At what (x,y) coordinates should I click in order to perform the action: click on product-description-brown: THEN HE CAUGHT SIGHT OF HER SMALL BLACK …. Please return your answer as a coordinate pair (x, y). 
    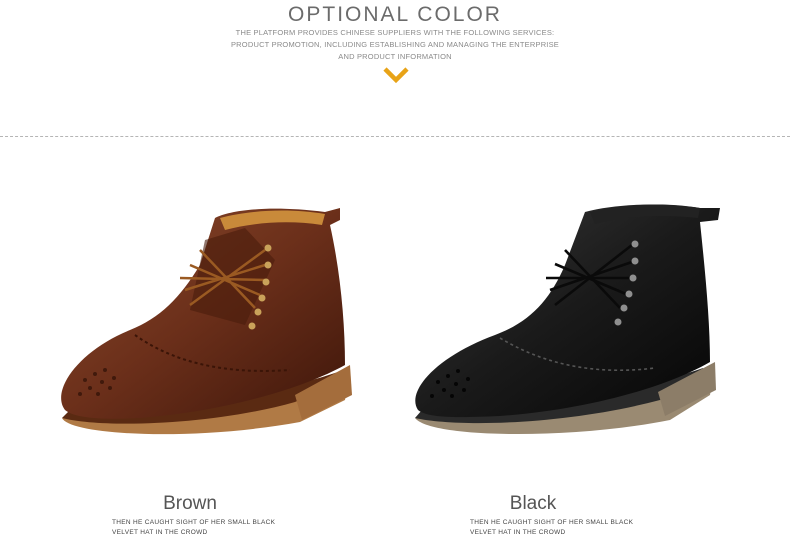
    Looking at the image, I should click on (242, 527).